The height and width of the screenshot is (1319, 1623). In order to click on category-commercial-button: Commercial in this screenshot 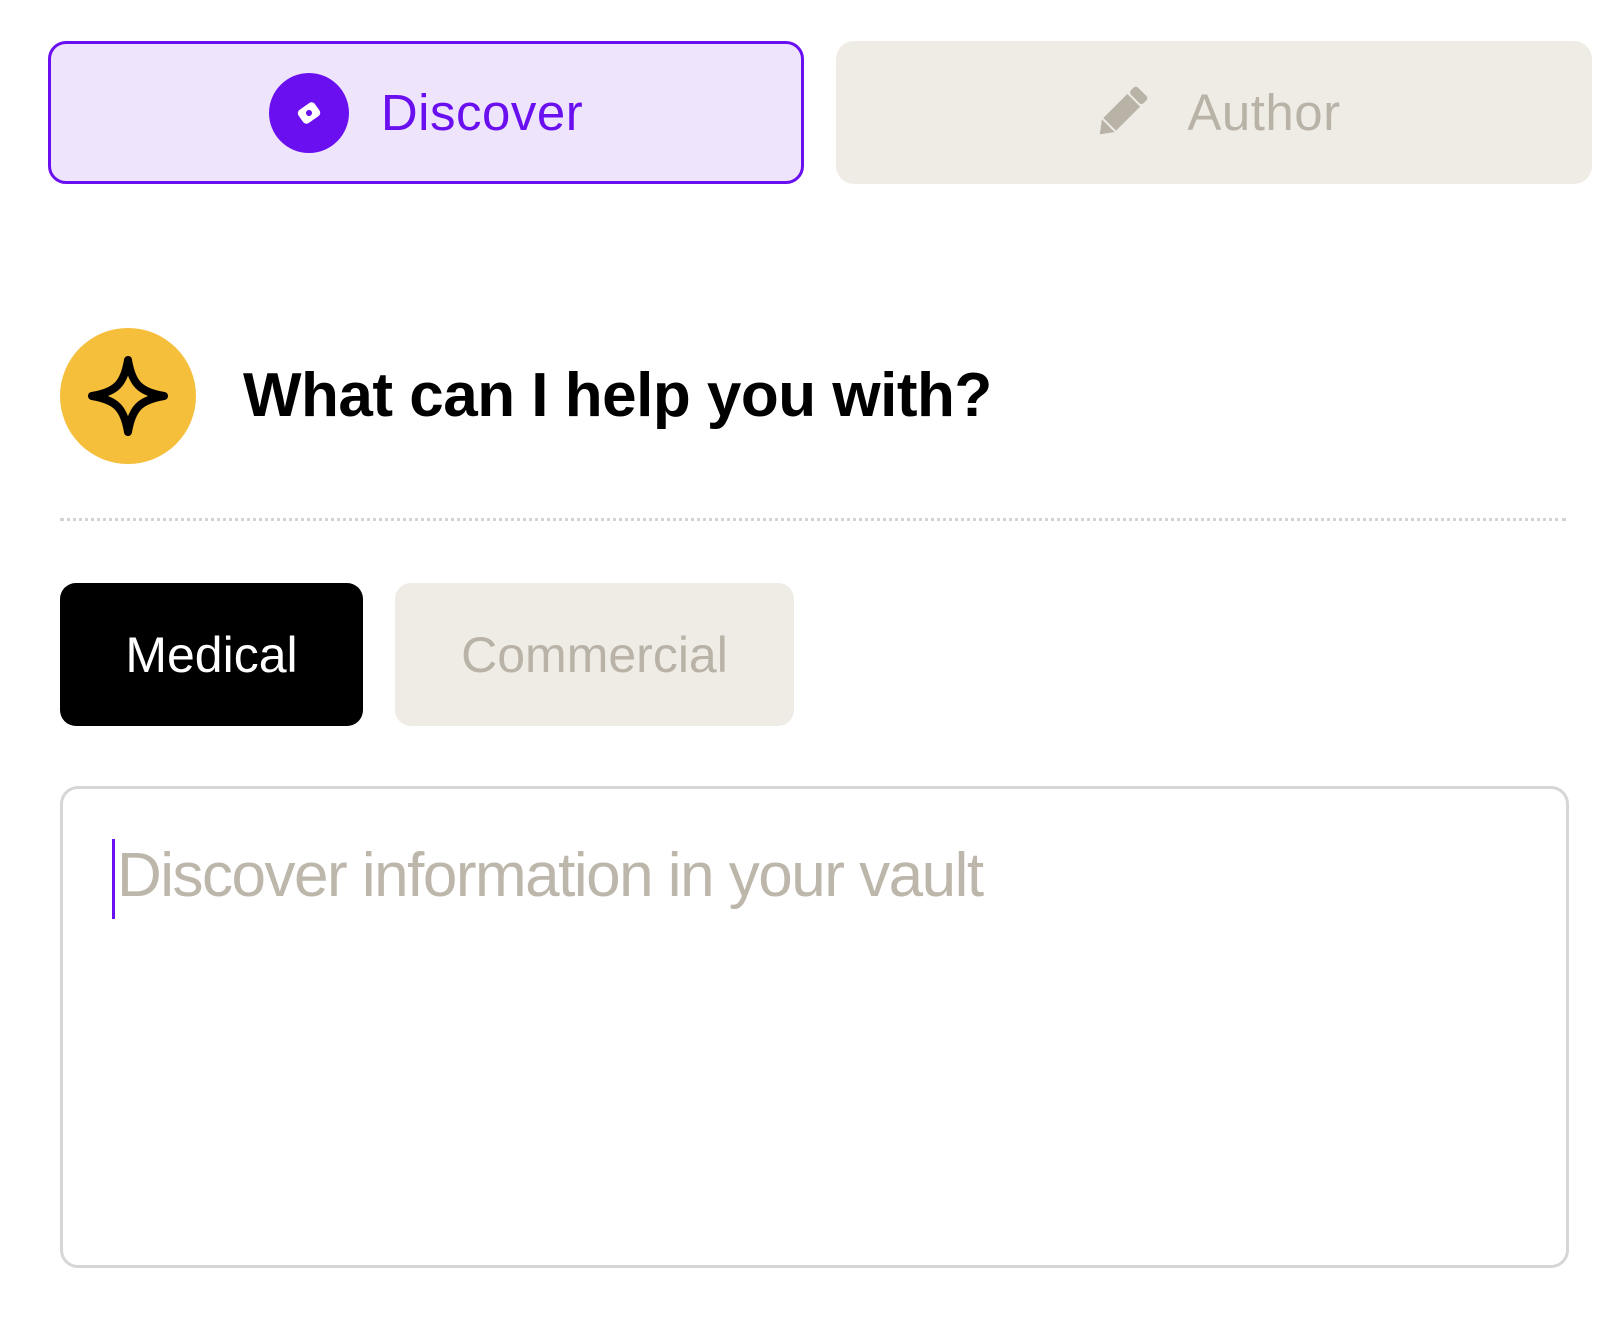, I will do `click(594, 654)`.